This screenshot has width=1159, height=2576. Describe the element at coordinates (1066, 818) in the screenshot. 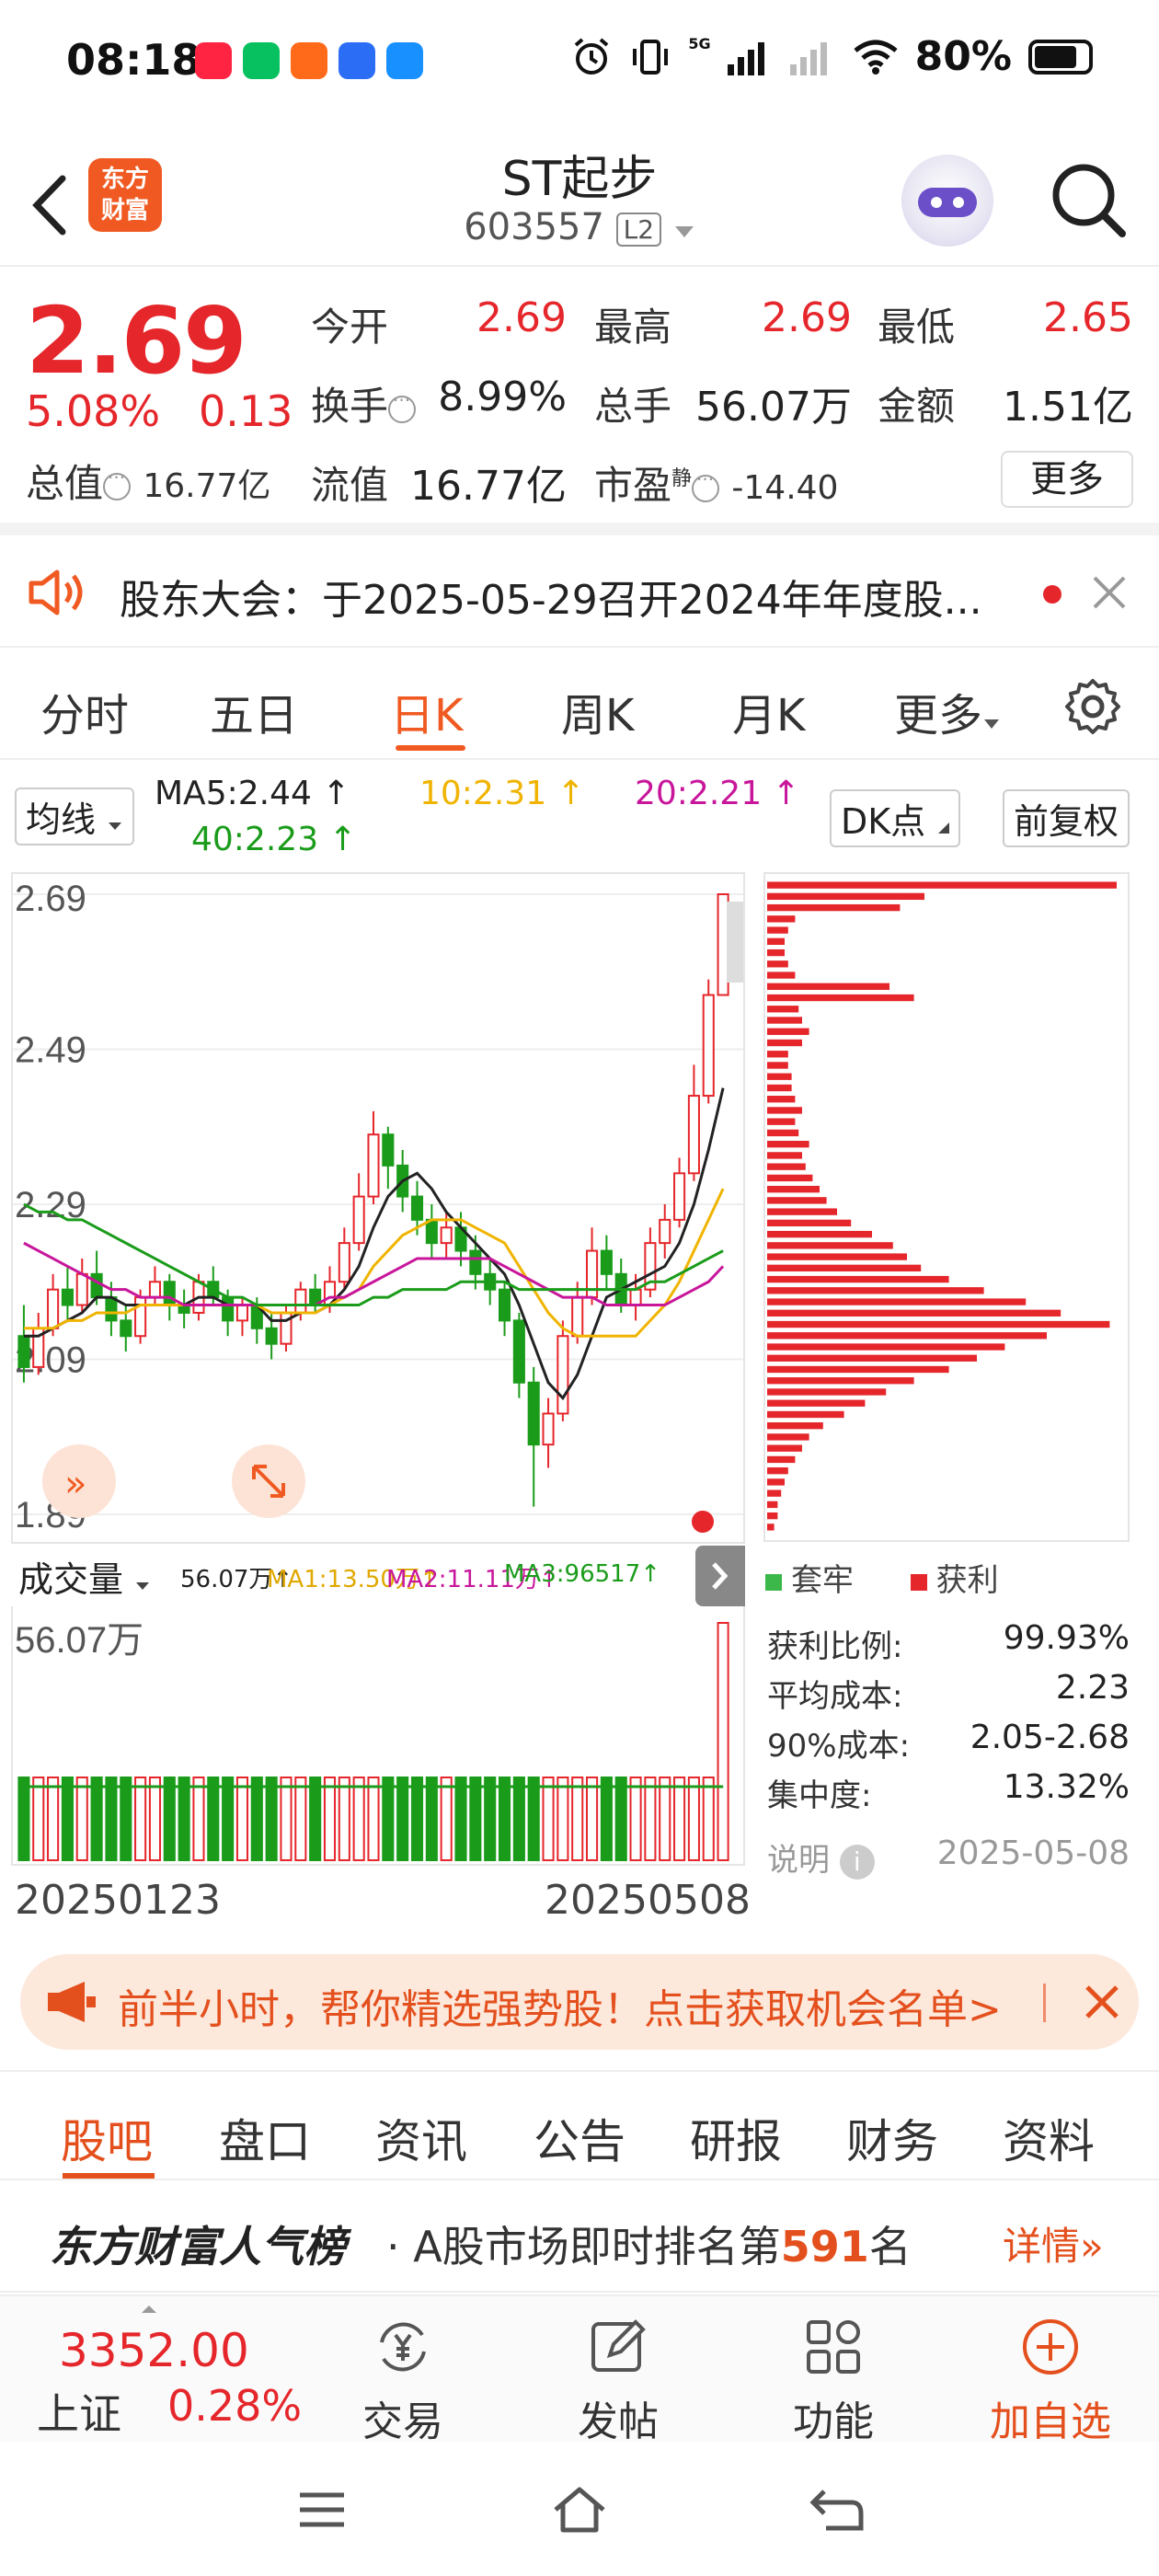

I see `price-adjust-selector: 前复权` at that location.